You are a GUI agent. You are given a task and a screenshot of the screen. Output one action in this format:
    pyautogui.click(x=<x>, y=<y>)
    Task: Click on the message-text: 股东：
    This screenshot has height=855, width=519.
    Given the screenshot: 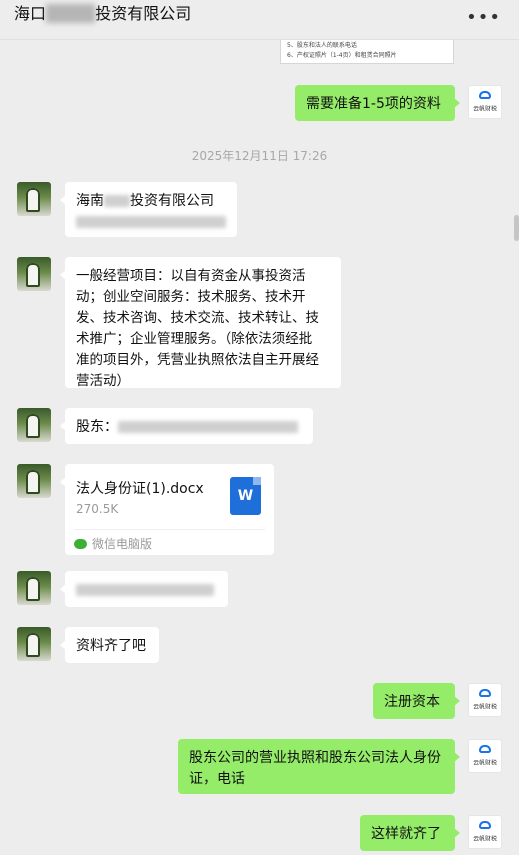 What is the action you would take?
    pyautogui.click(x=97, y=427)
    